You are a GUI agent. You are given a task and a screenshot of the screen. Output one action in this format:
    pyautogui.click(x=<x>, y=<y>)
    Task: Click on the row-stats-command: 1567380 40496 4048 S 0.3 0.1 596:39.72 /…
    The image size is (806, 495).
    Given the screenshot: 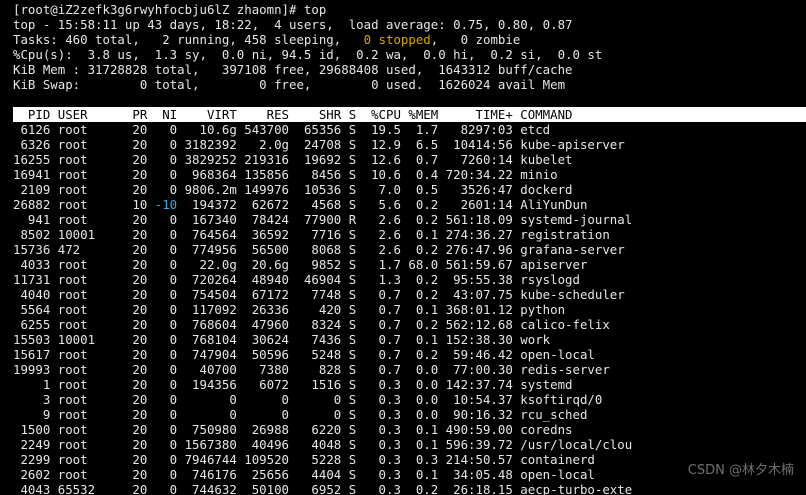 What is the action you would take?
    pyautogui.click(x=405, y=444)
    